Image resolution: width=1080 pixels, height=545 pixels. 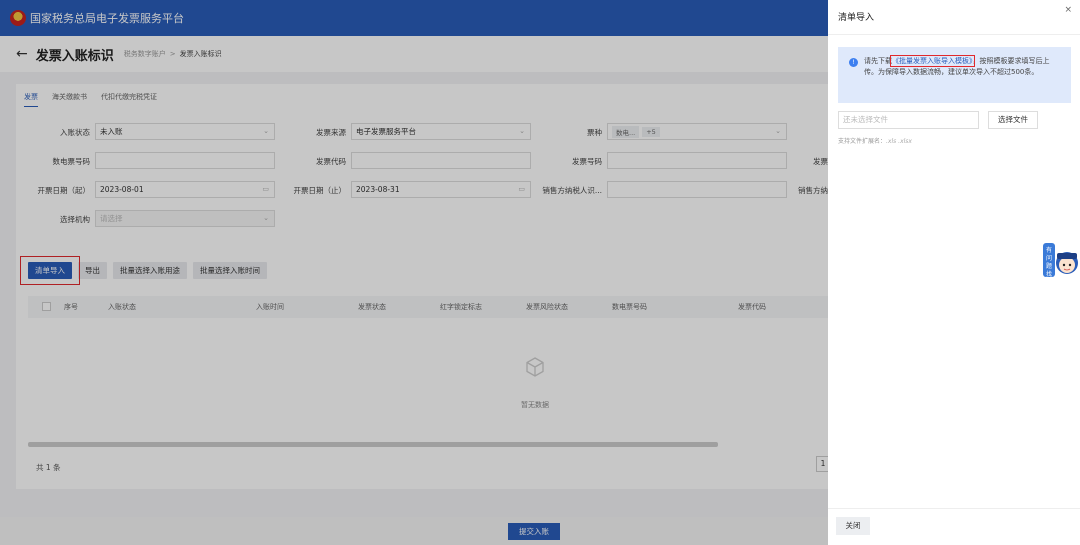 What do you see at coordinates (853, 526) in the screenshot?
I see `close-button: 关闭` at bounding box center [853, 526].